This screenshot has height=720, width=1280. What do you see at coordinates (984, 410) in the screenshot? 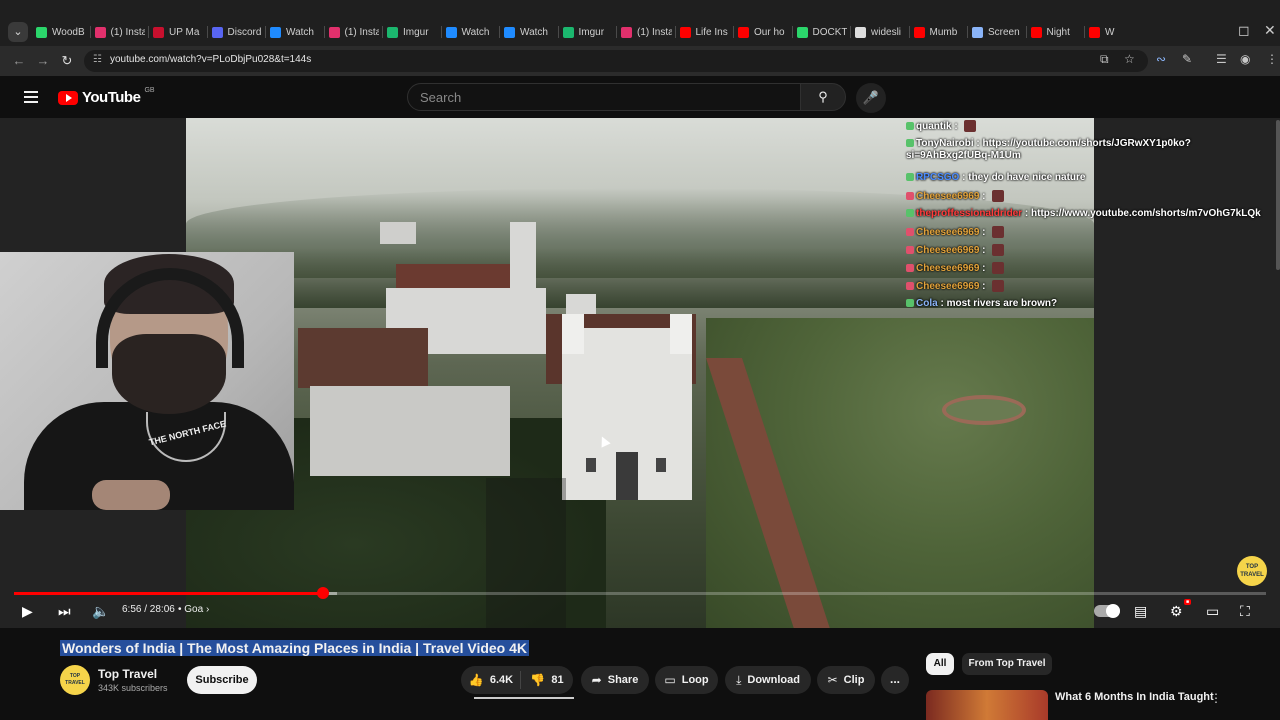
I see `roundabout` at bounding box center [984, 410].